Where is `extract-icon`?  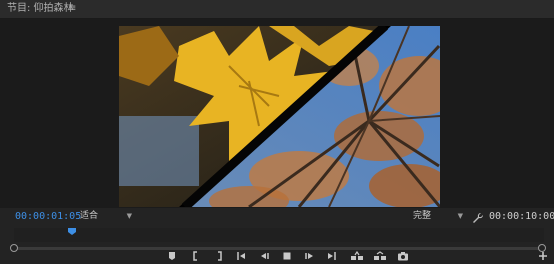
extract-icon is located at coordinates (380, 256).